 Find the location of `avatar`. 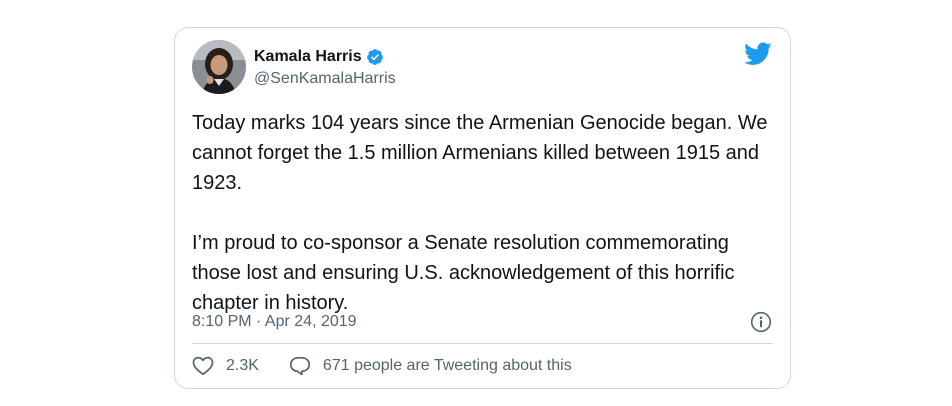

avatar is located at coordinates (219, 67).